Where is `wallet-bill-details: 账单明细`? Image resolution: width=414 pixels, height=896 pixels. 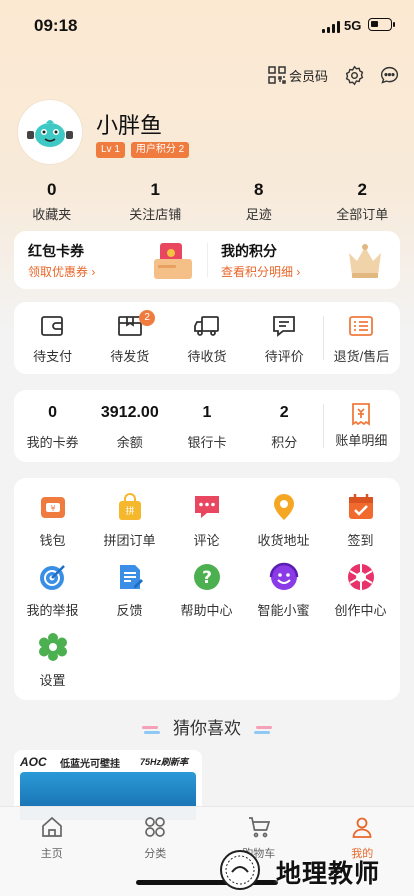
wallet-bill-details: 账单明细 is located at coordinates (361, 426).